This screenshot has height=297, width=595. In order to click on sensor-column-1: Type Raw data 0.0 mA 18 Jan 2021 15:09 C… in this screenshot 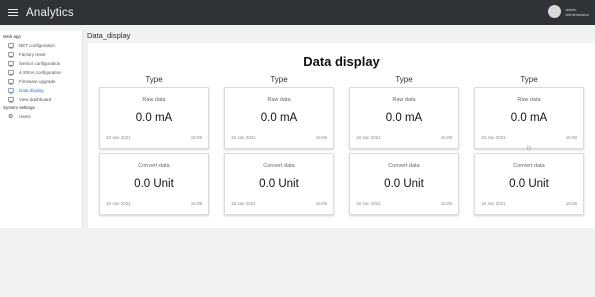, I will do `click(154, 142)`.